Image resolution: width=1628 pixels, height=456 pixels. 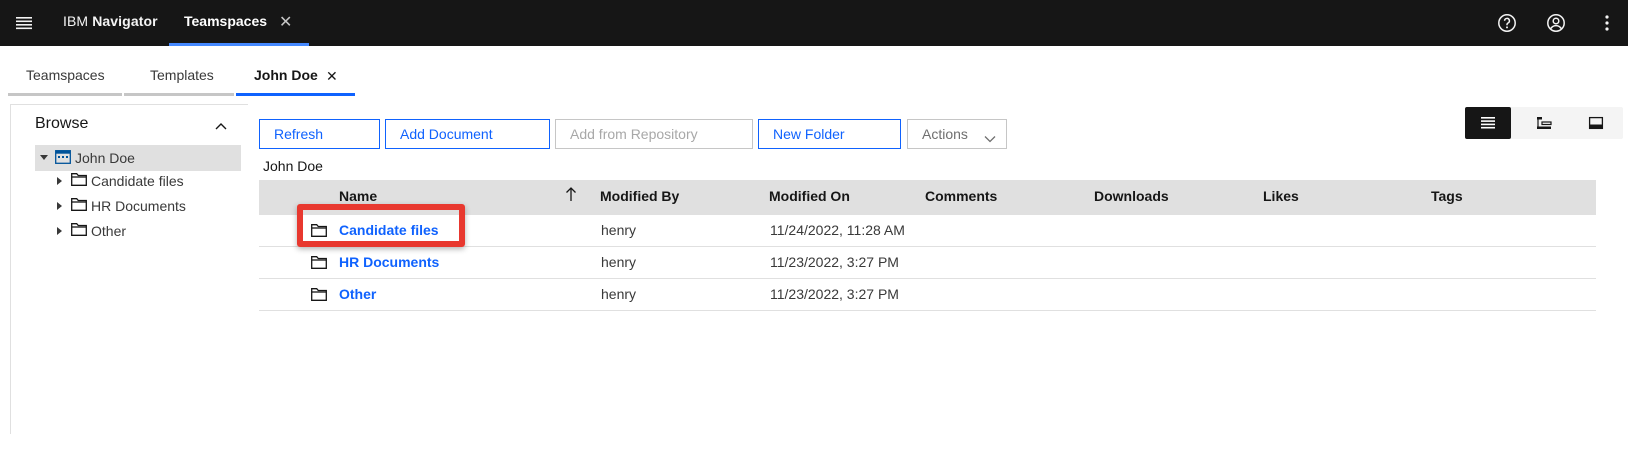 I want to click on tree-item-hr-documents: HR Documents, so click(x=119, y=206).